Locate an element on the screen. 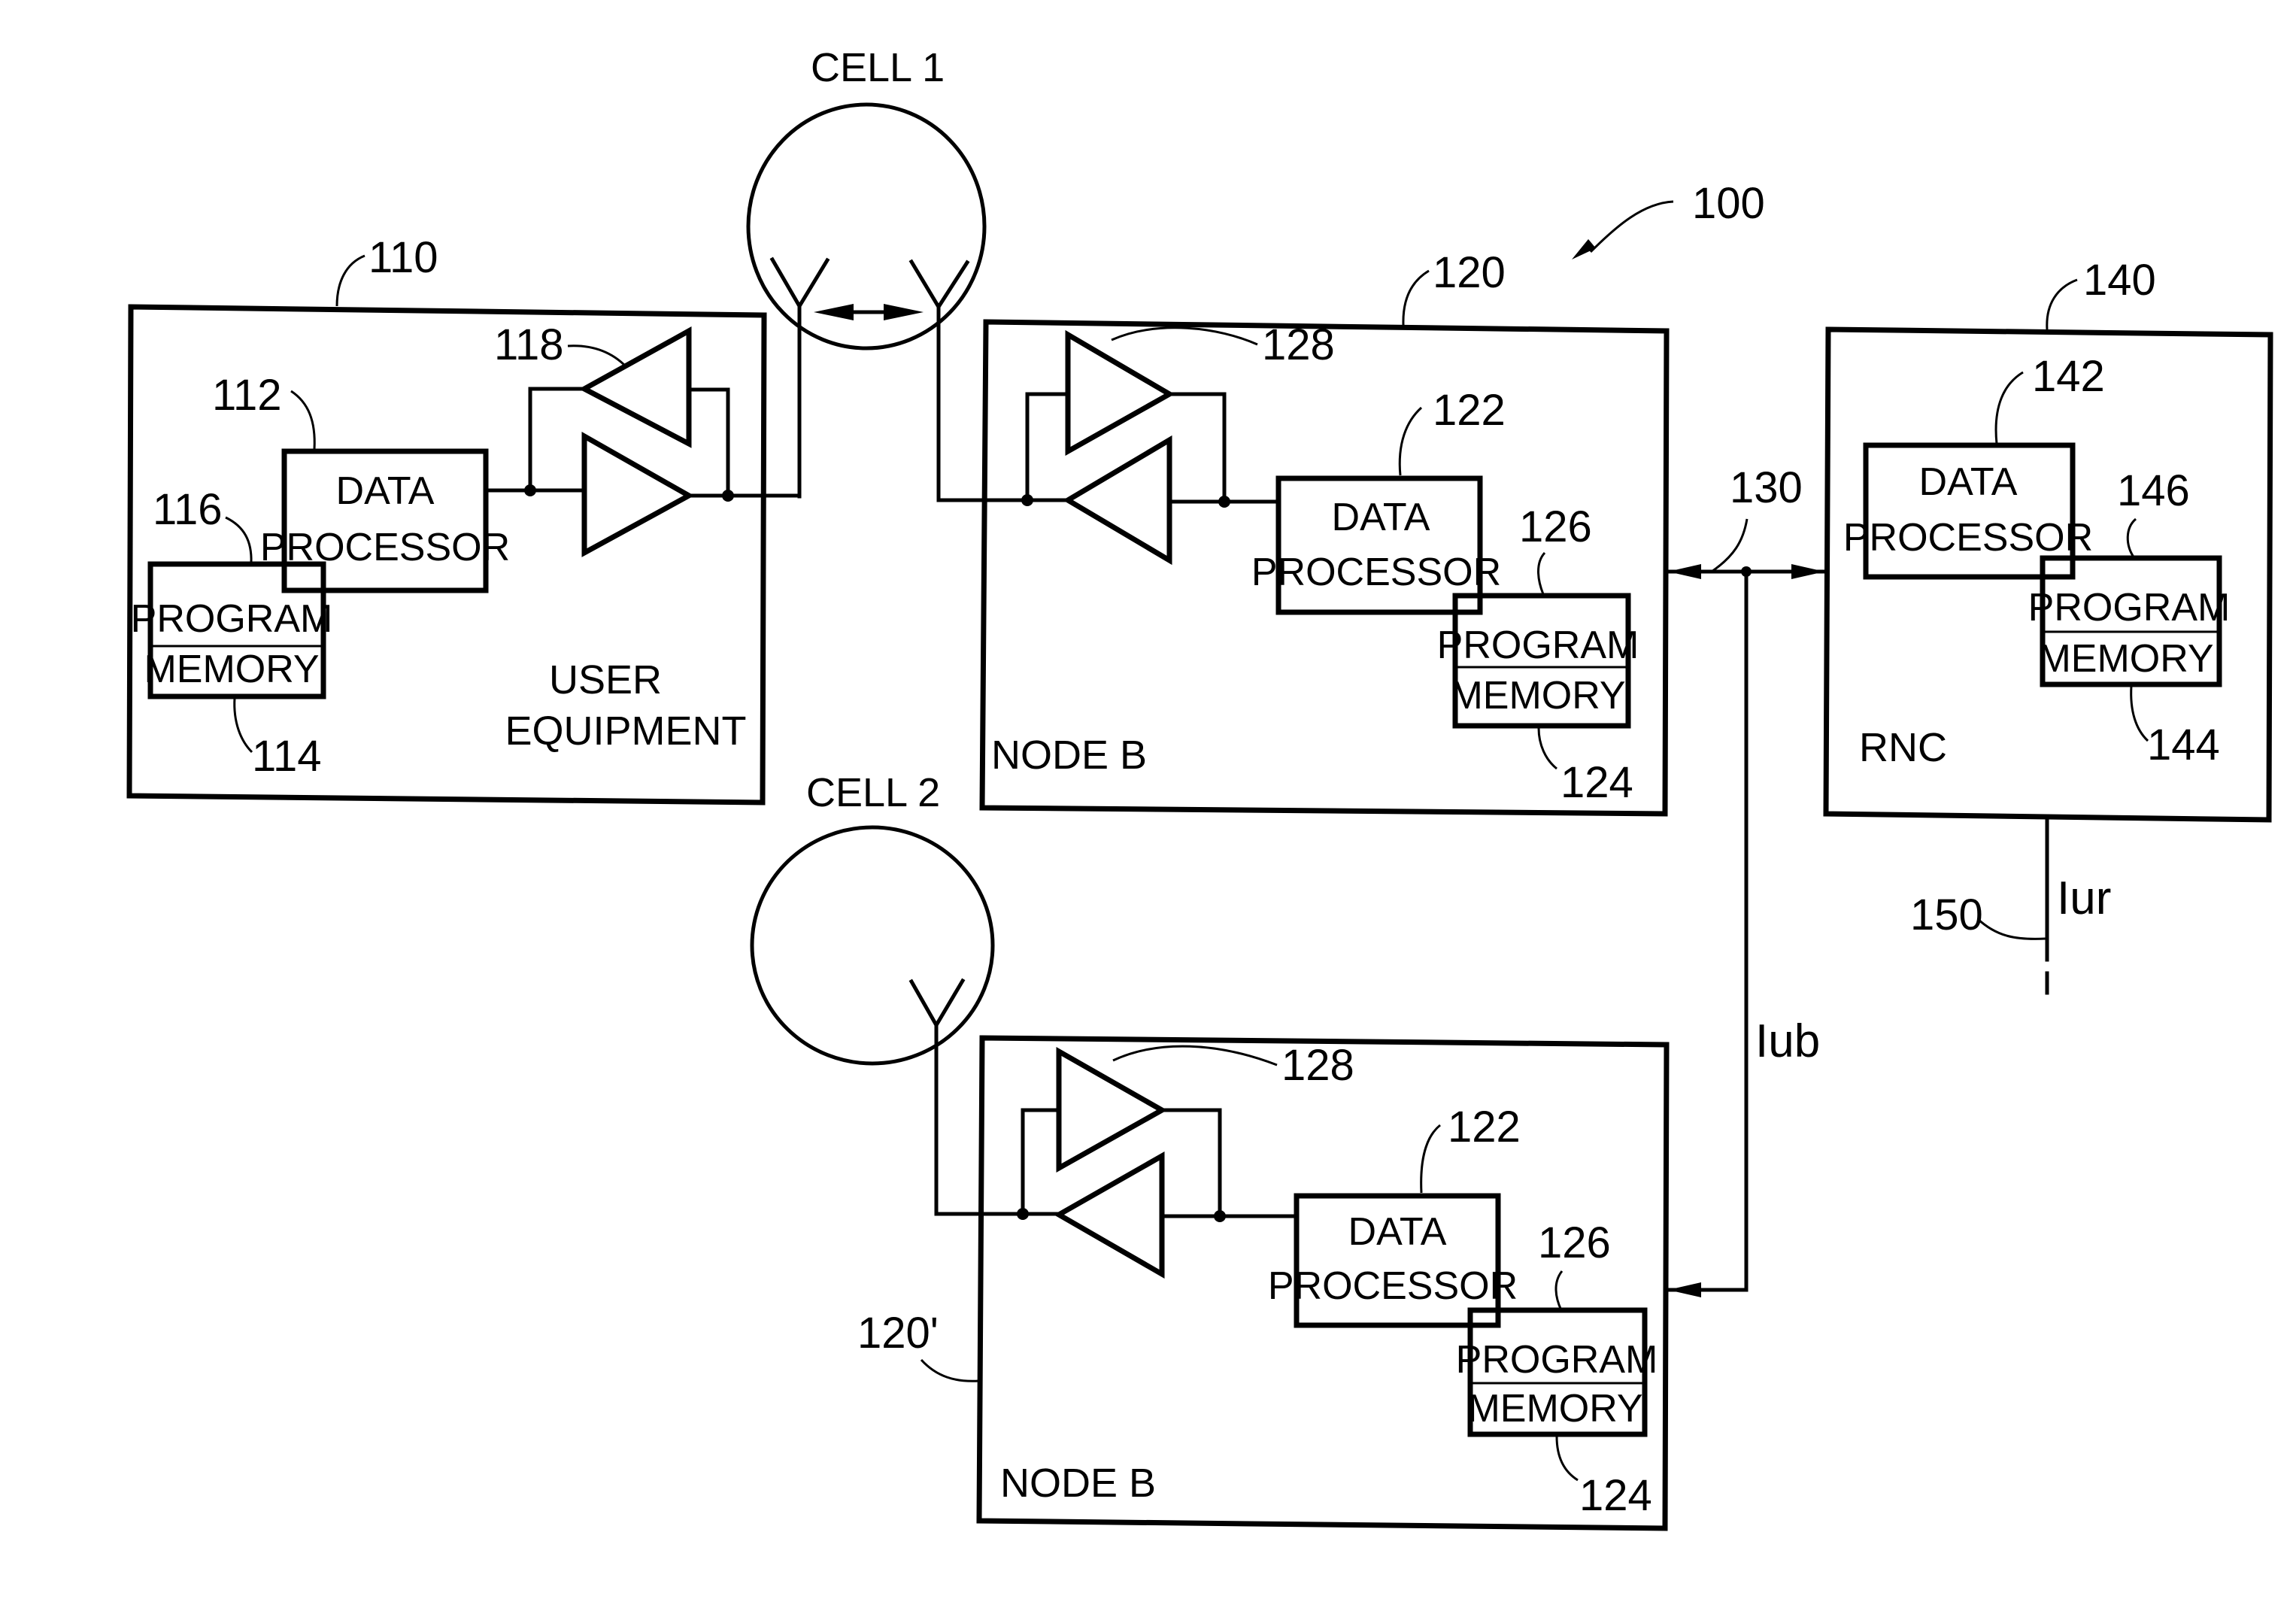 The height and width of the screenshot is (1602, 2296). ref-124-b: 124 is located at coordinates (1615, 1495).